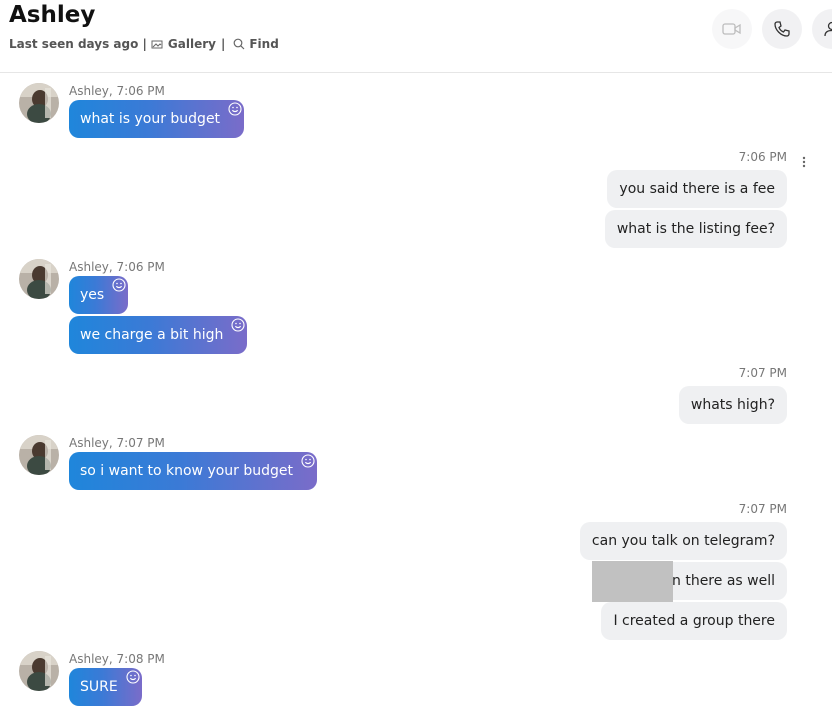 Image resolution: width=832 pixels, height=722 pixels. I want to click on message-meta: Ashley, 7:08 PM, so click(117, 659).